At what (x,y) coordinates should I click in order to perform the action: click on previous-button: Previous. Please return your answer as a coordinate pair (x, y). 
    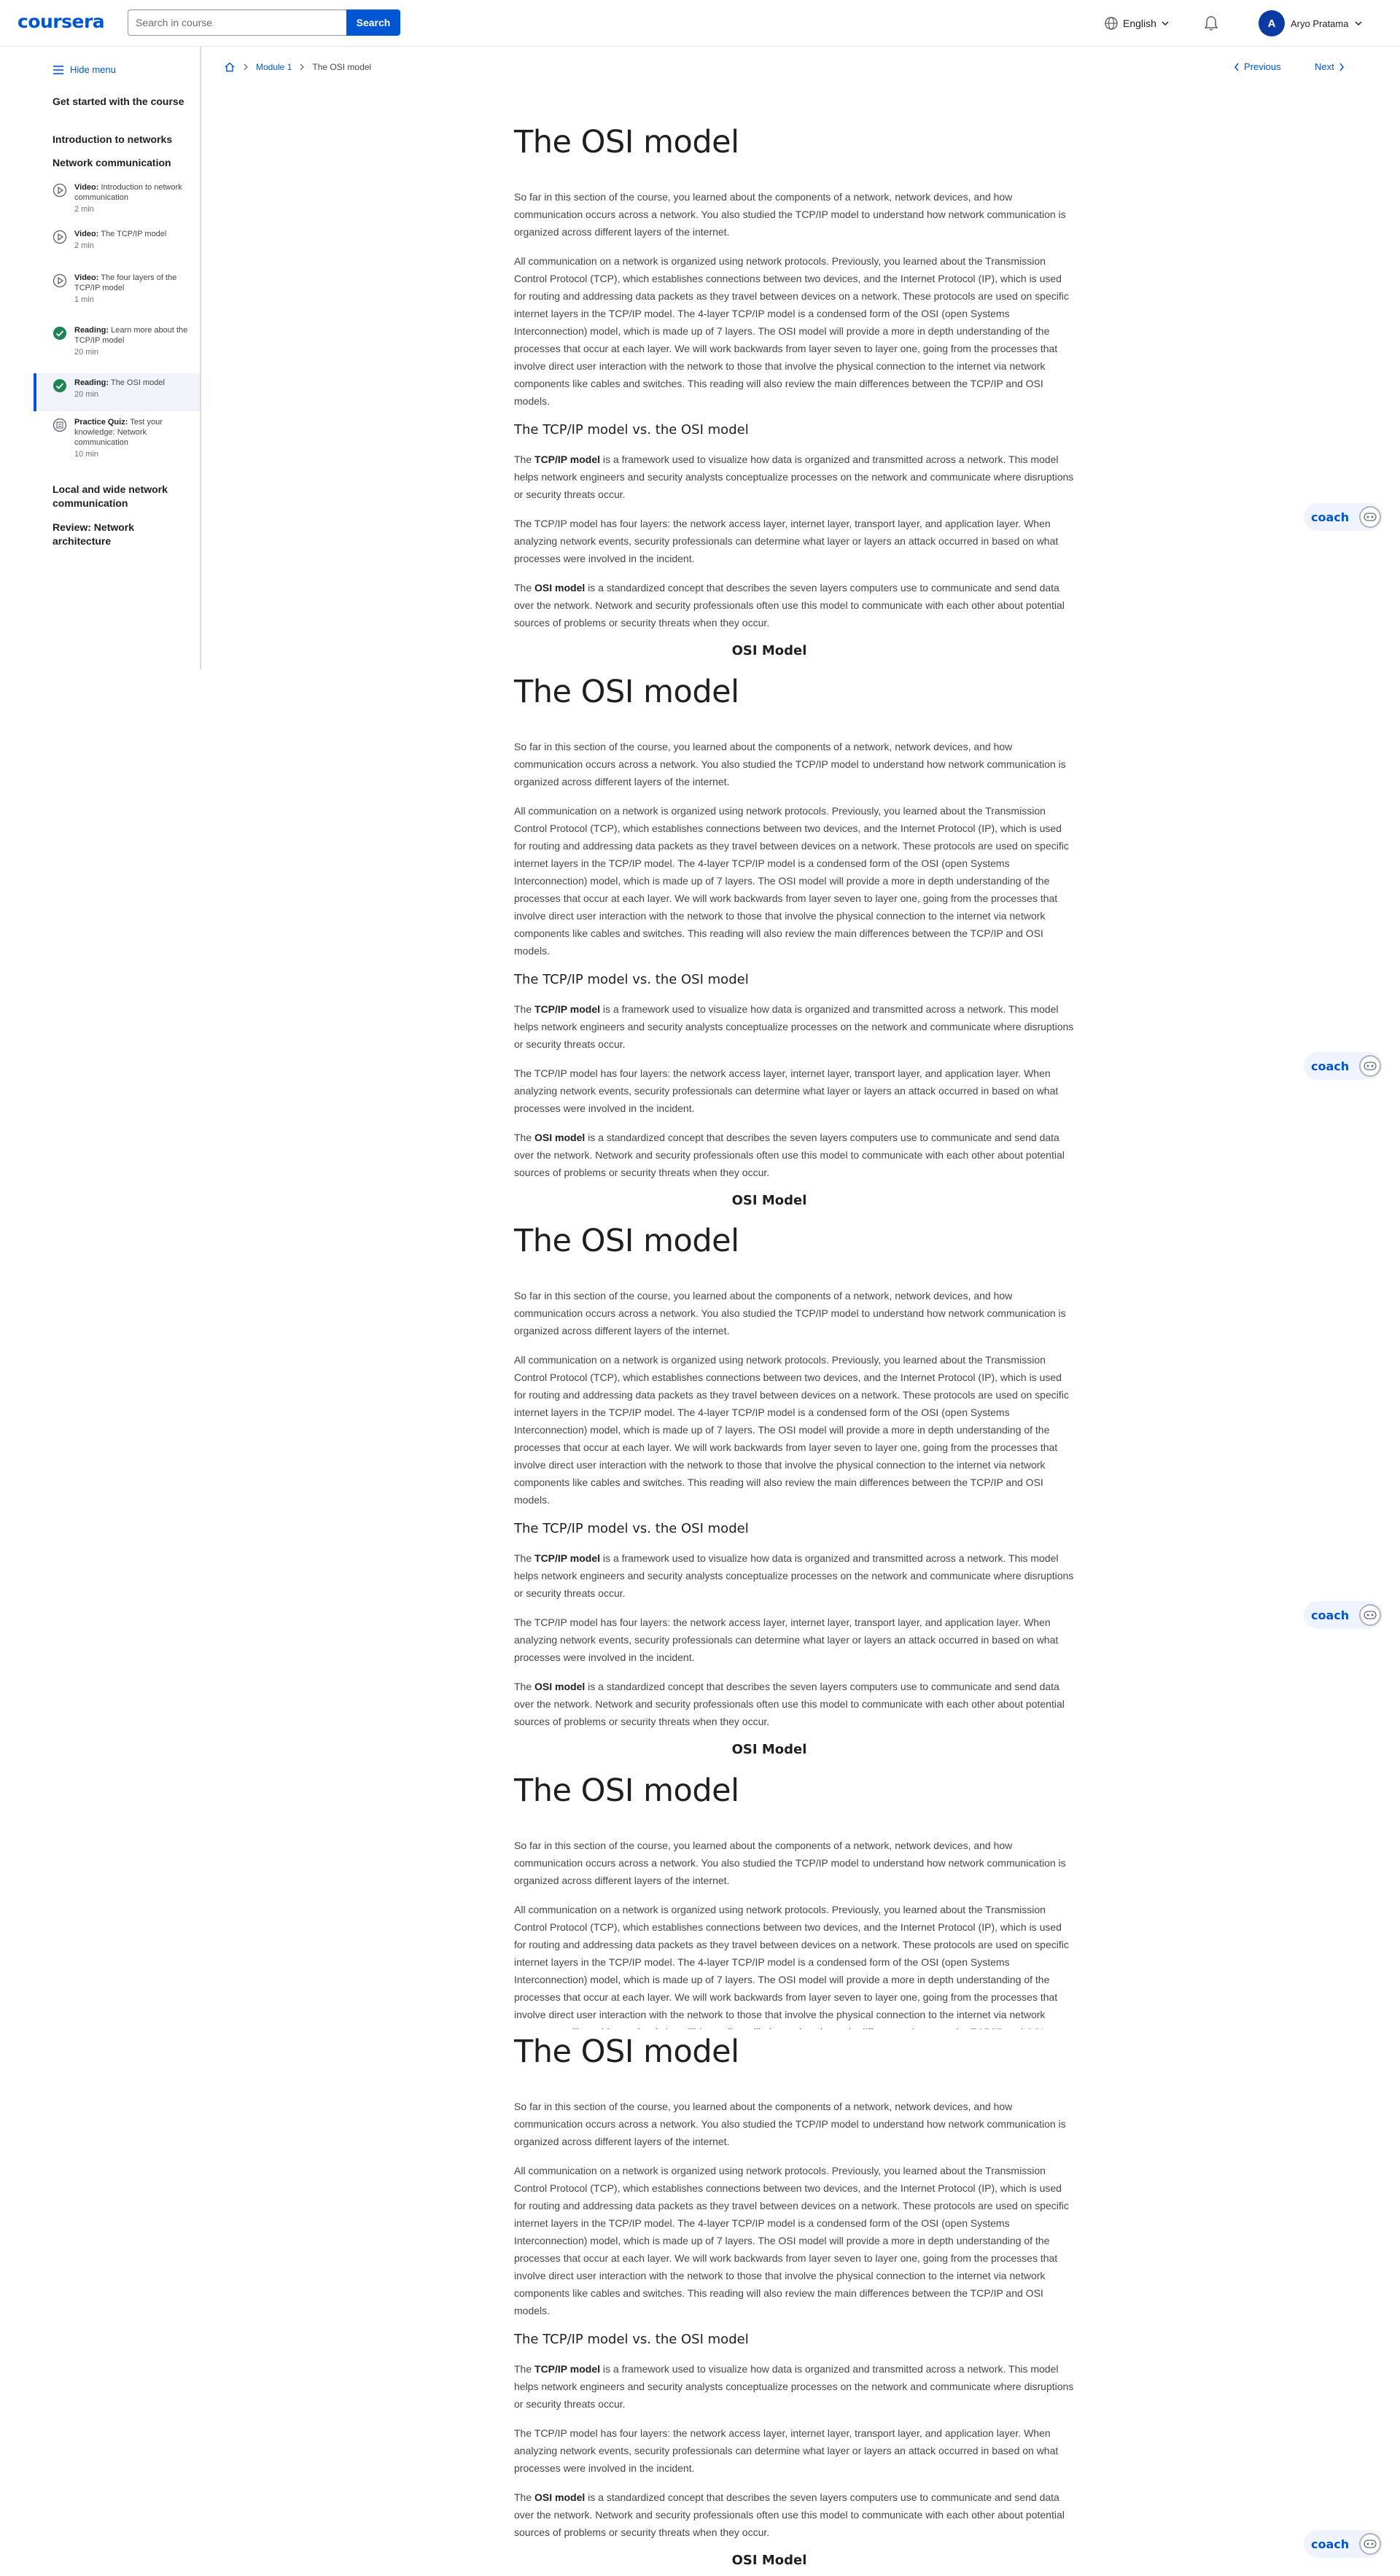
    Looking at the image, I should click on (1257, 66).